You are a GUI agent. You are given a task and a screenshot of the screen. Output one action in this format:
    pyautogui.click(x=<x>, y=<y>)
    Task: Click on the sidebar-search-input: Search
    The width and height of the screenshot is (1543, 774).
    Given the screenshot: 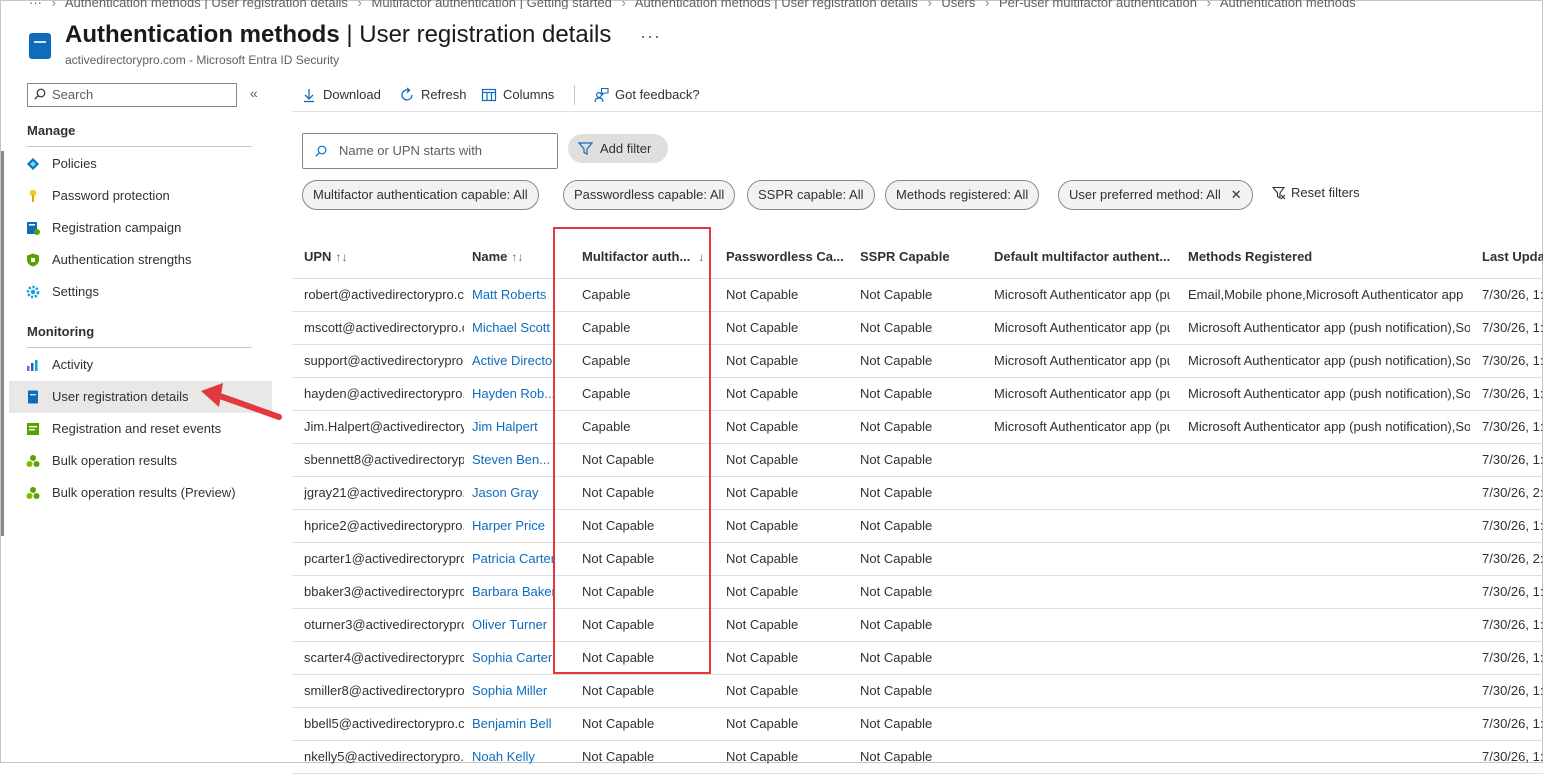 What is the action you would take?
    pyautogui.click(x=132, y=95)
    